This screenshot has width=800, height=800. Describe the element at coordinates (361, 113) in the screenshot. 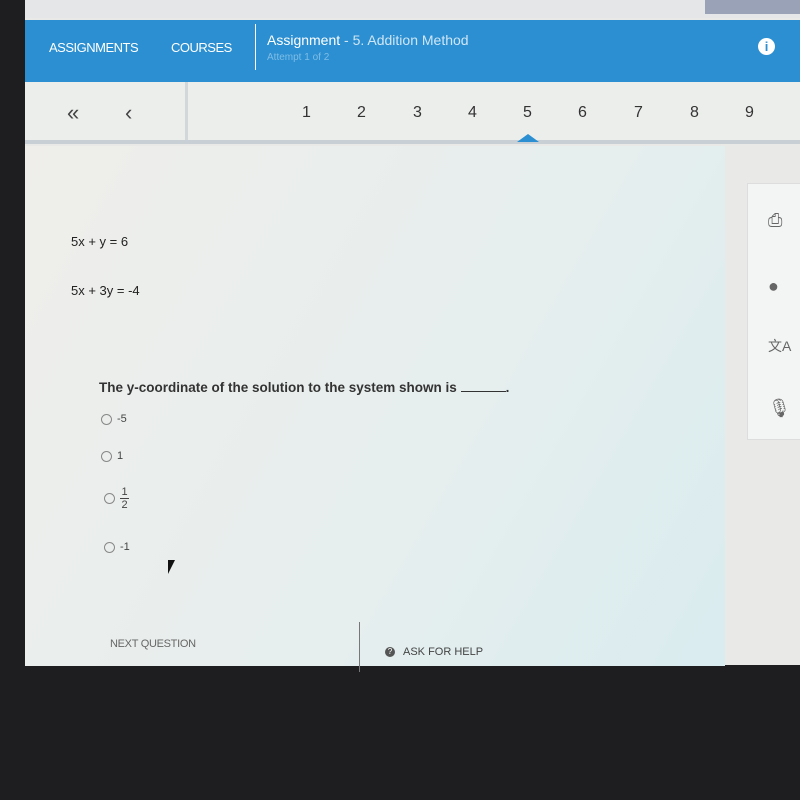

I see `page-2: 2` at that location.